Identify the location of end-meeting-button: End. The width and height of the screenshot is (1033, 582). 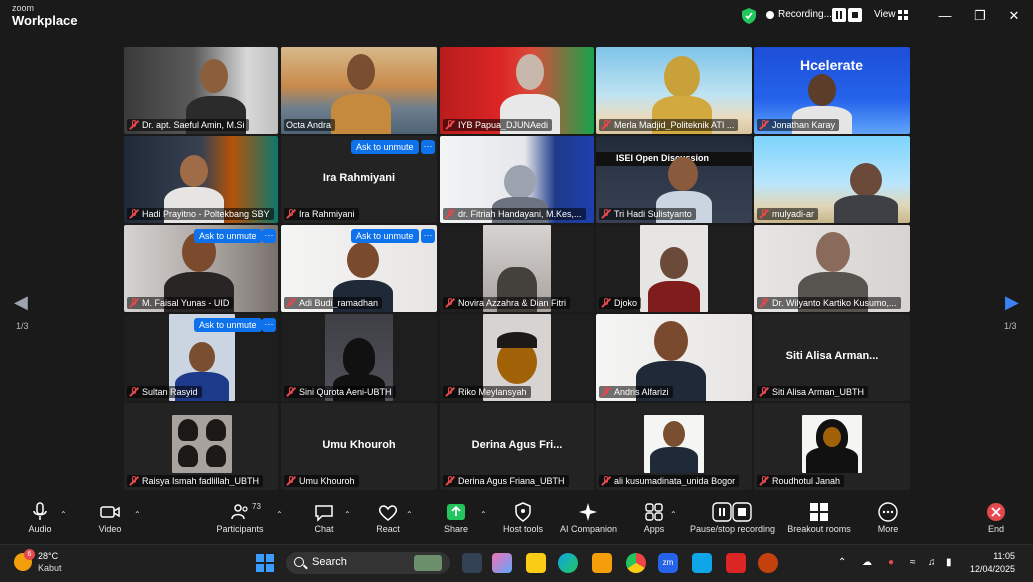
(996, 518).